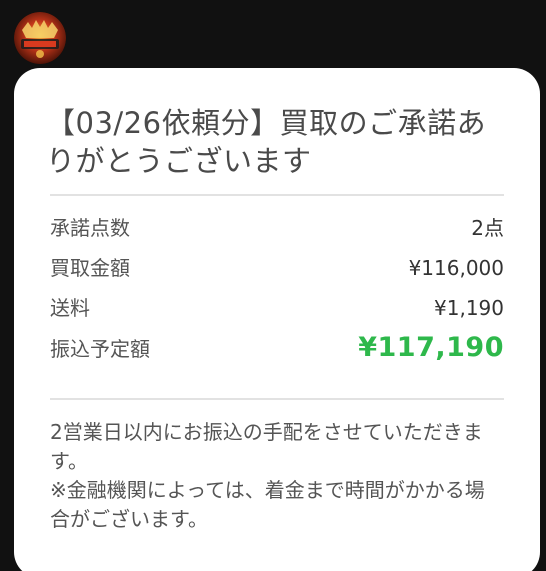  What do you see at coordinates (277, 352) in the screenshot?
I see `summary-row-transfer-total: 振込予定額 ¥117,190` at bounding box center [277, 352].